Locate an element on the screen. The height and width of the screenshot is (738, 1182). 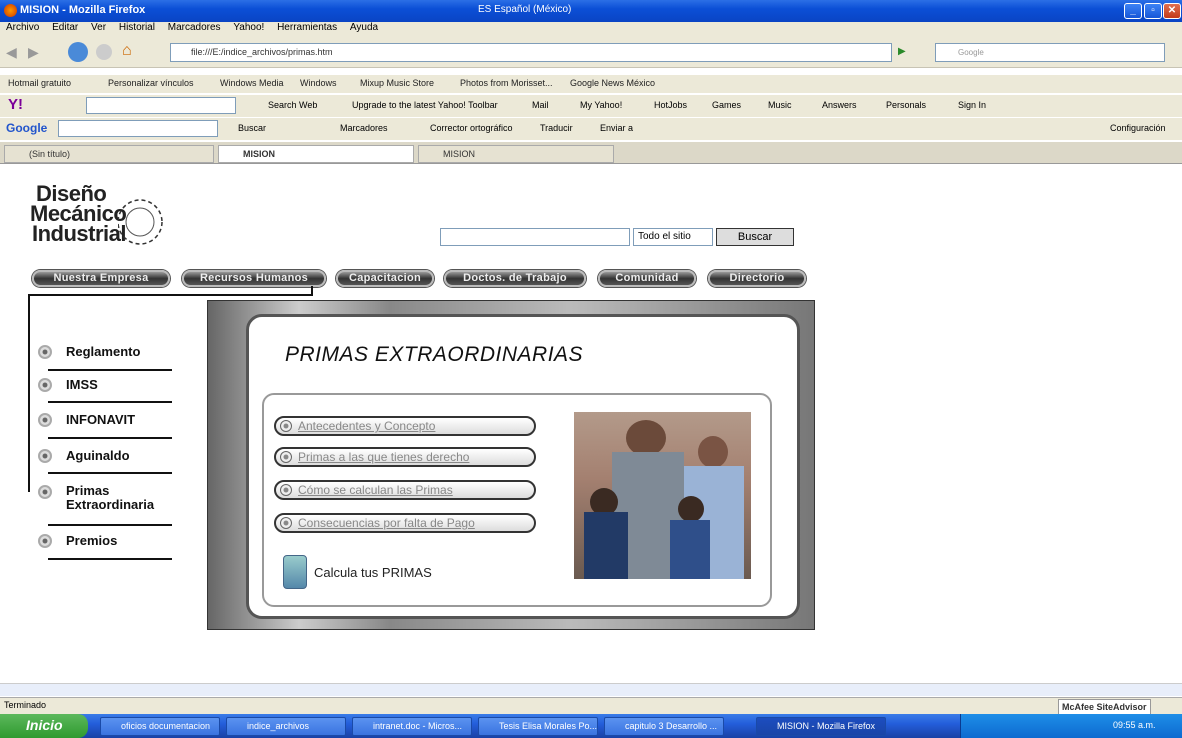
yahoo-personals: Personals is located at coordinates (906, 105).